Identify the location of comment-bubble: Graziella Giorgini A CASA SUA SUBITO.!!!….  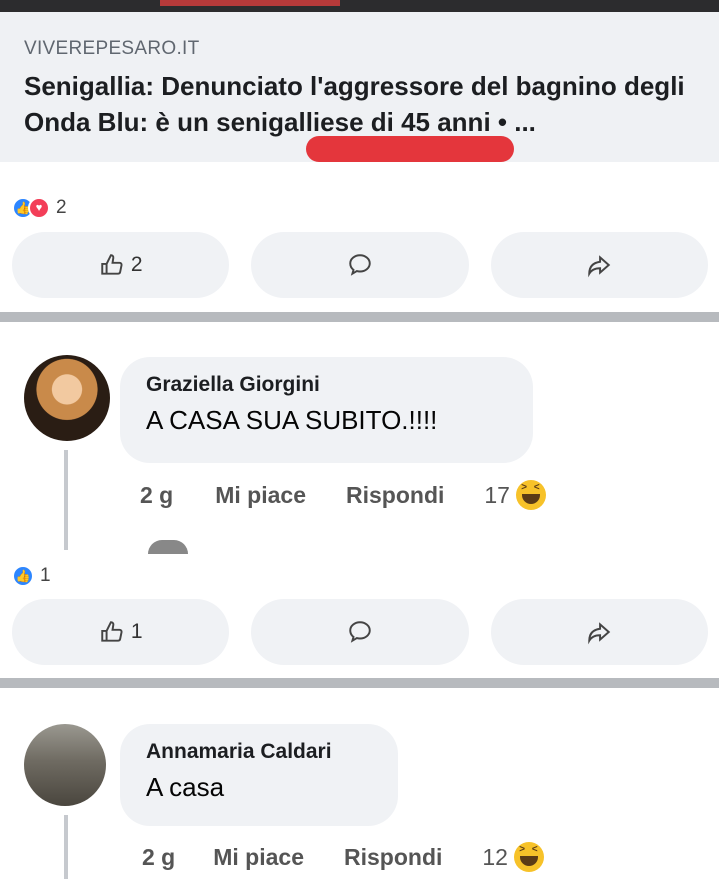
(326, 410).